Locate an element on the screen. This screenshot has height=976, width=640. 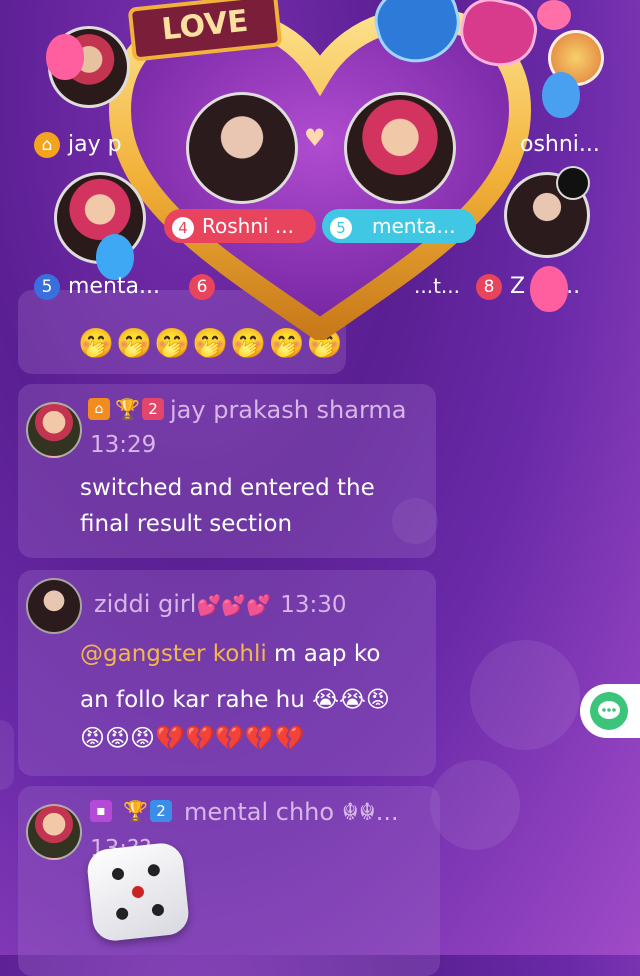
seat-frame-icon is located at coordinates (573, 183).